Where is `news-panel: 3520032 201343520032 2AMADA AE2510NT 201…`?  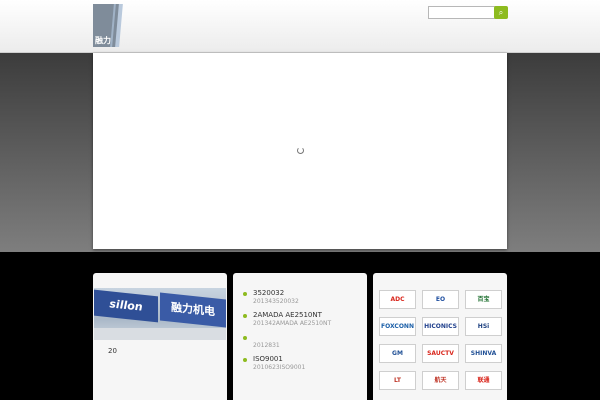 news-panel: 3520032 201343520032 2AMADA AE2510NT 201… is located at coordinates (300, 336).